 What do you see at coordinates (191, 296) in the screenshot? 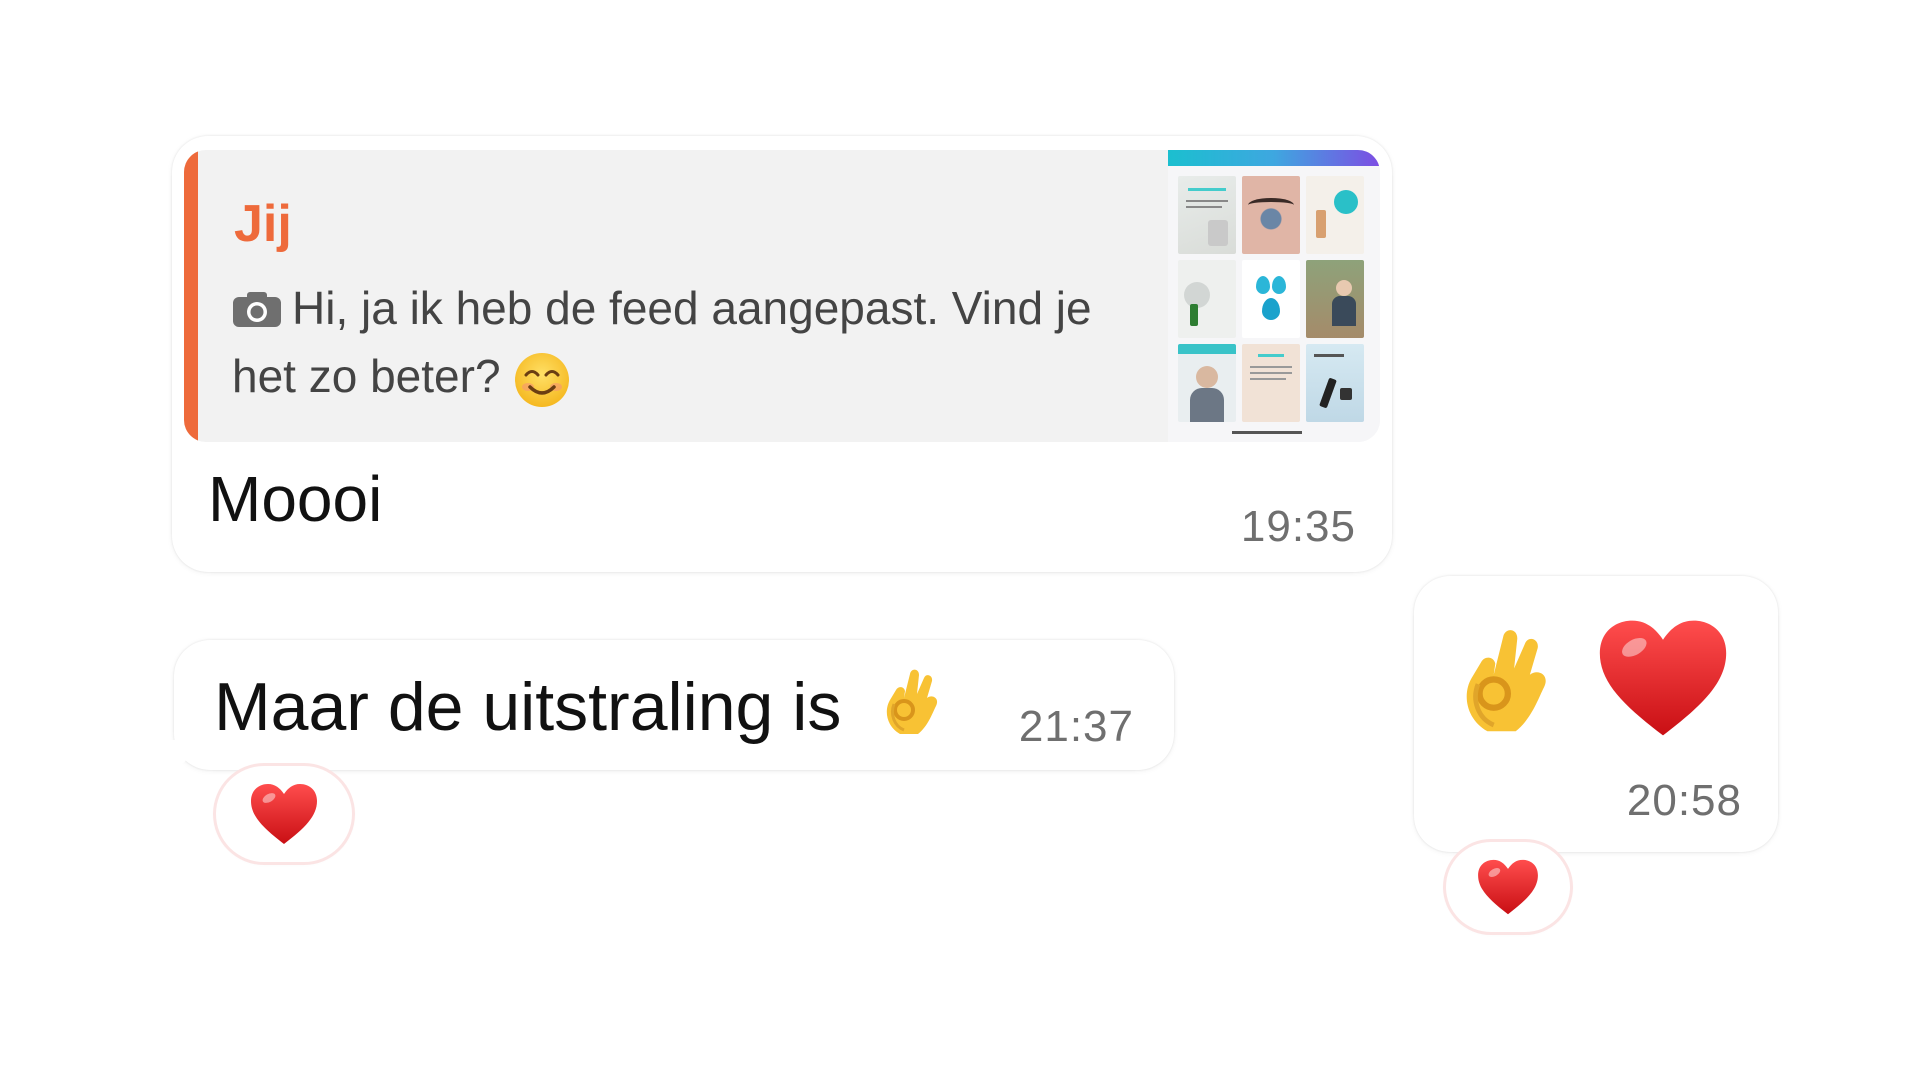
I see `quote-accent-bar` at bounding box center [191, 296].